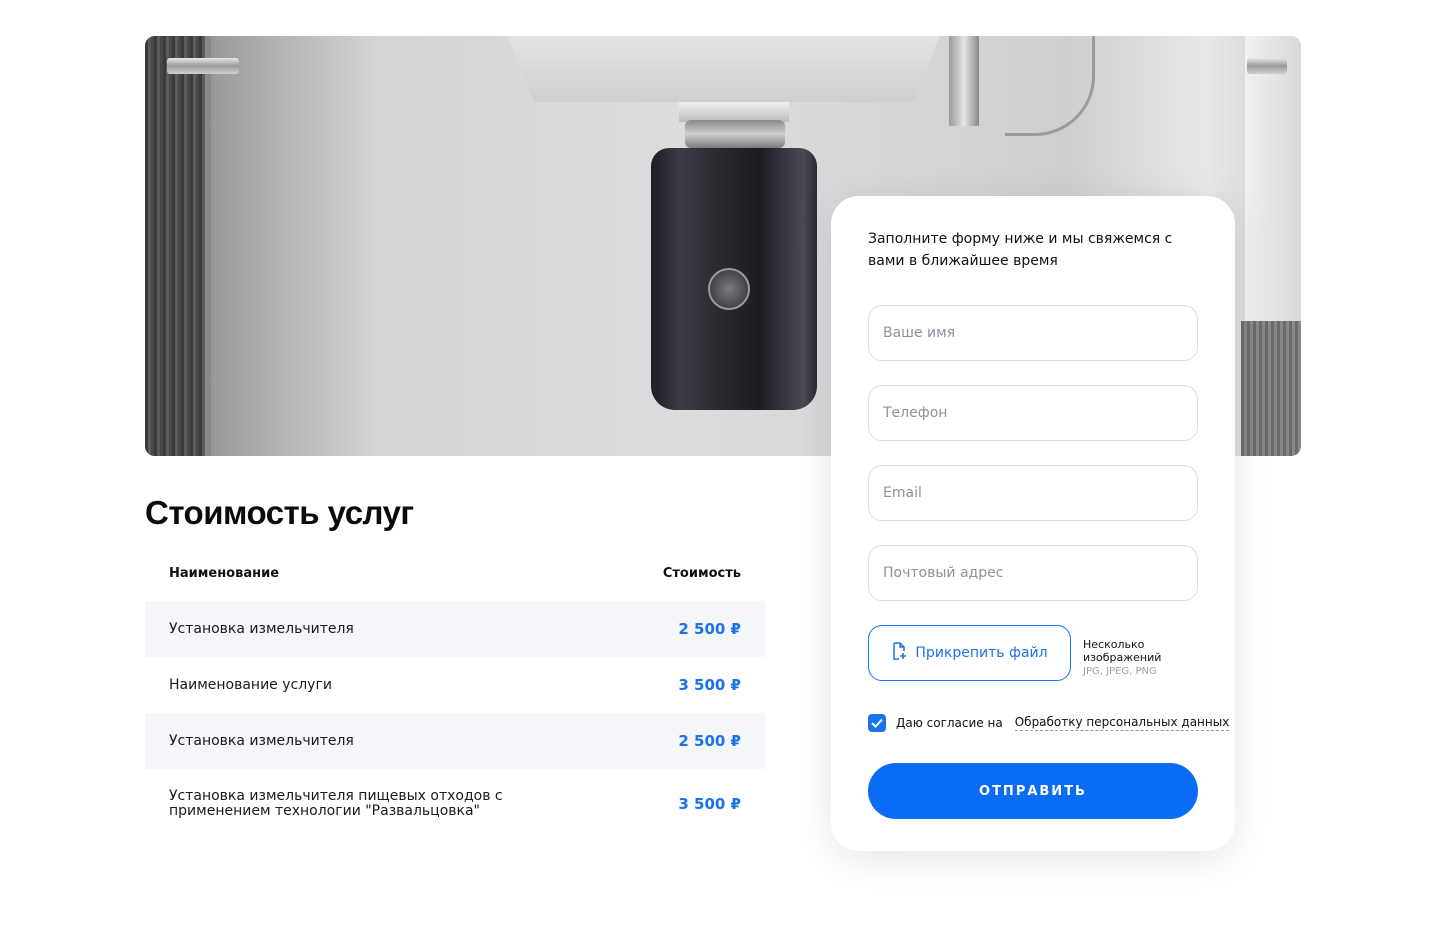 Image resolution: width=1446 pixels, height=926 pixels. I want to click on table-header: Наименование Стоимость, so click(455, 573).